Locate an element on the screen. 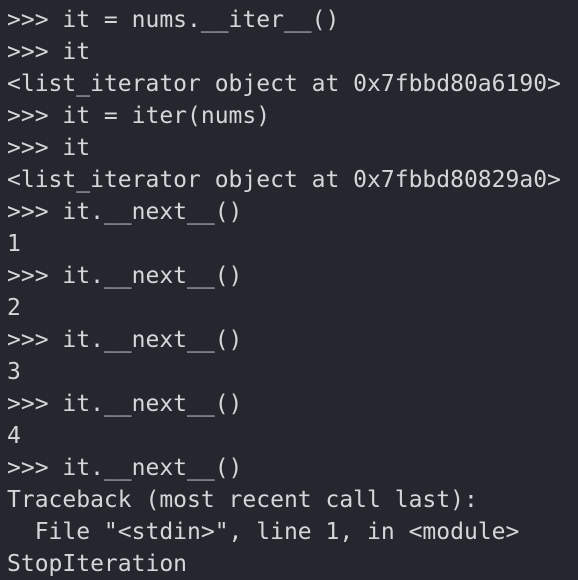  line-text: 3 is located at coordinates (14, 372).